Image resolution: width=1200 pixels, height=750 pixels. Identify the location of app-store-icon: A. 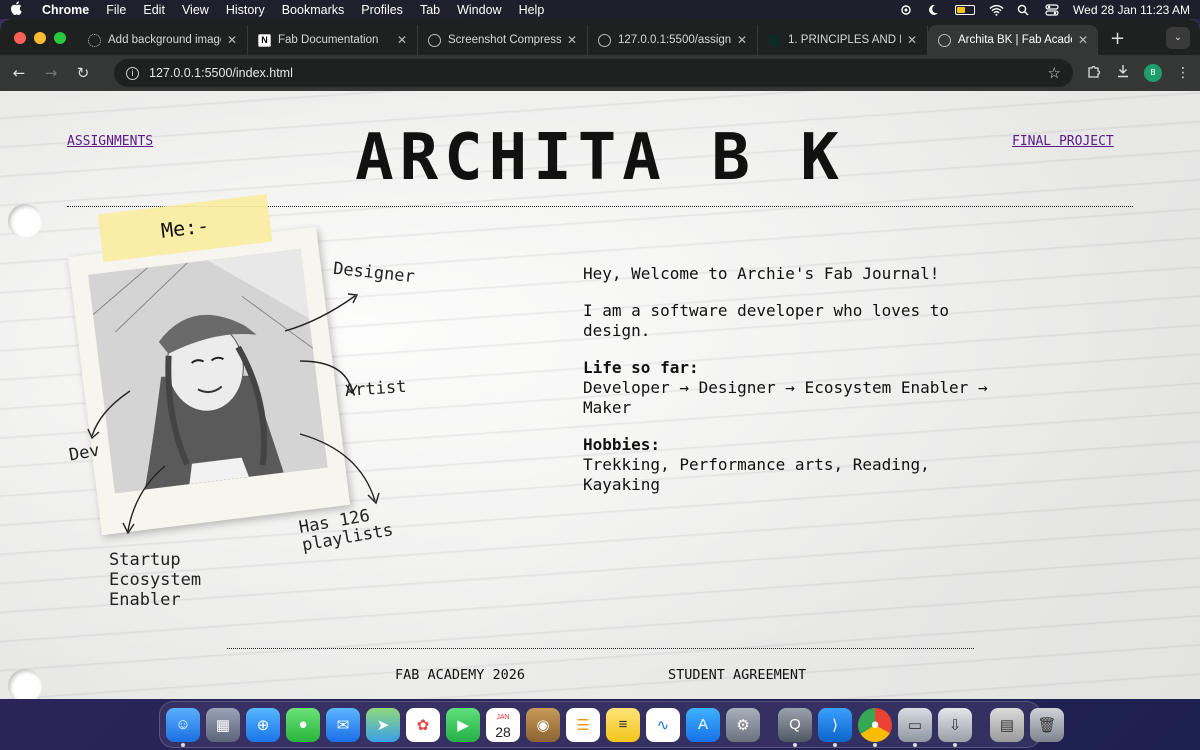
(703, 724).